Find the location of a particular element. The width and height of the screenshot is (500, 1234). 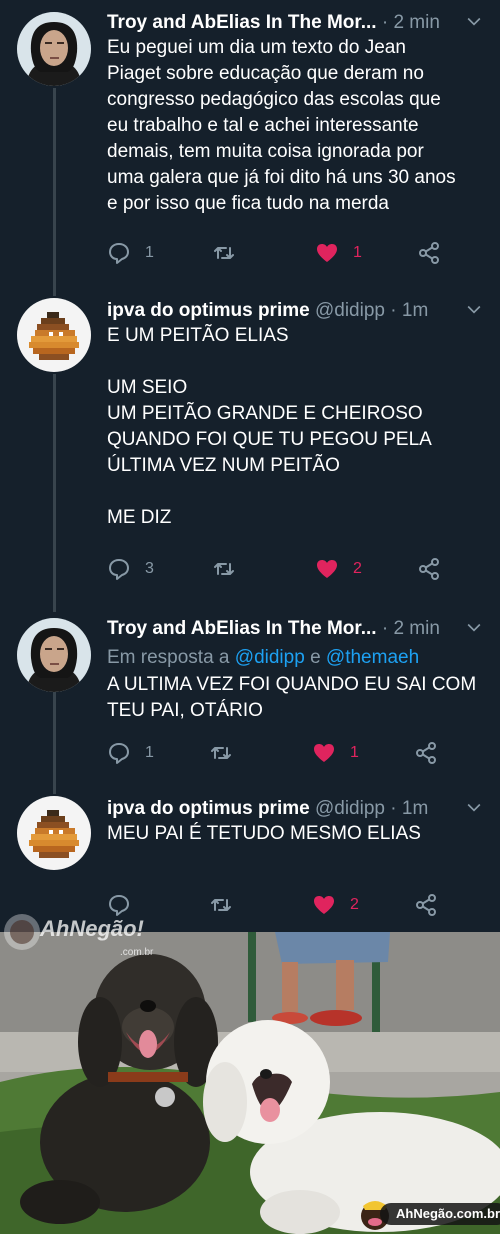

watermark-subtext: .com.br is located at coordinates (137, 952).